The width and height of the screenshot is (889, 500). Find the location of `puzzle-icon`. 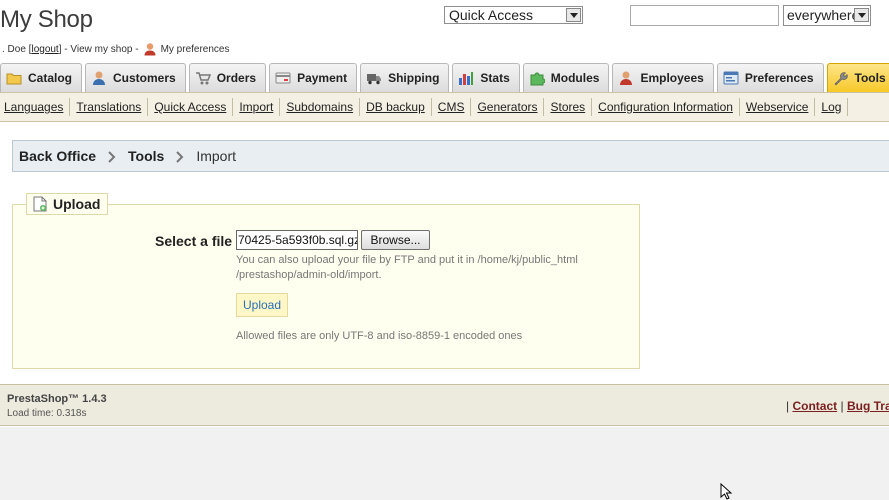

puzzle-icon is located at coordinates (537, 78).